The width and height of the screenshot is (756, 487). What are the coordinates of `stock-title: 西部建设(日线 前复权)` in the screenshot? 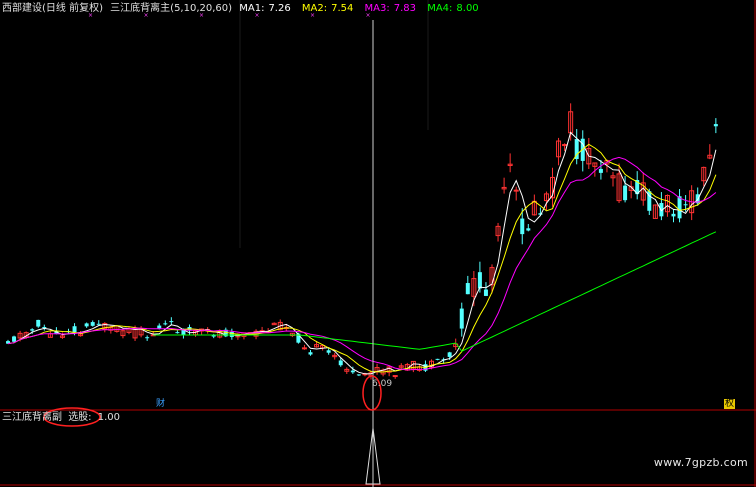 It's located at (52, 8).